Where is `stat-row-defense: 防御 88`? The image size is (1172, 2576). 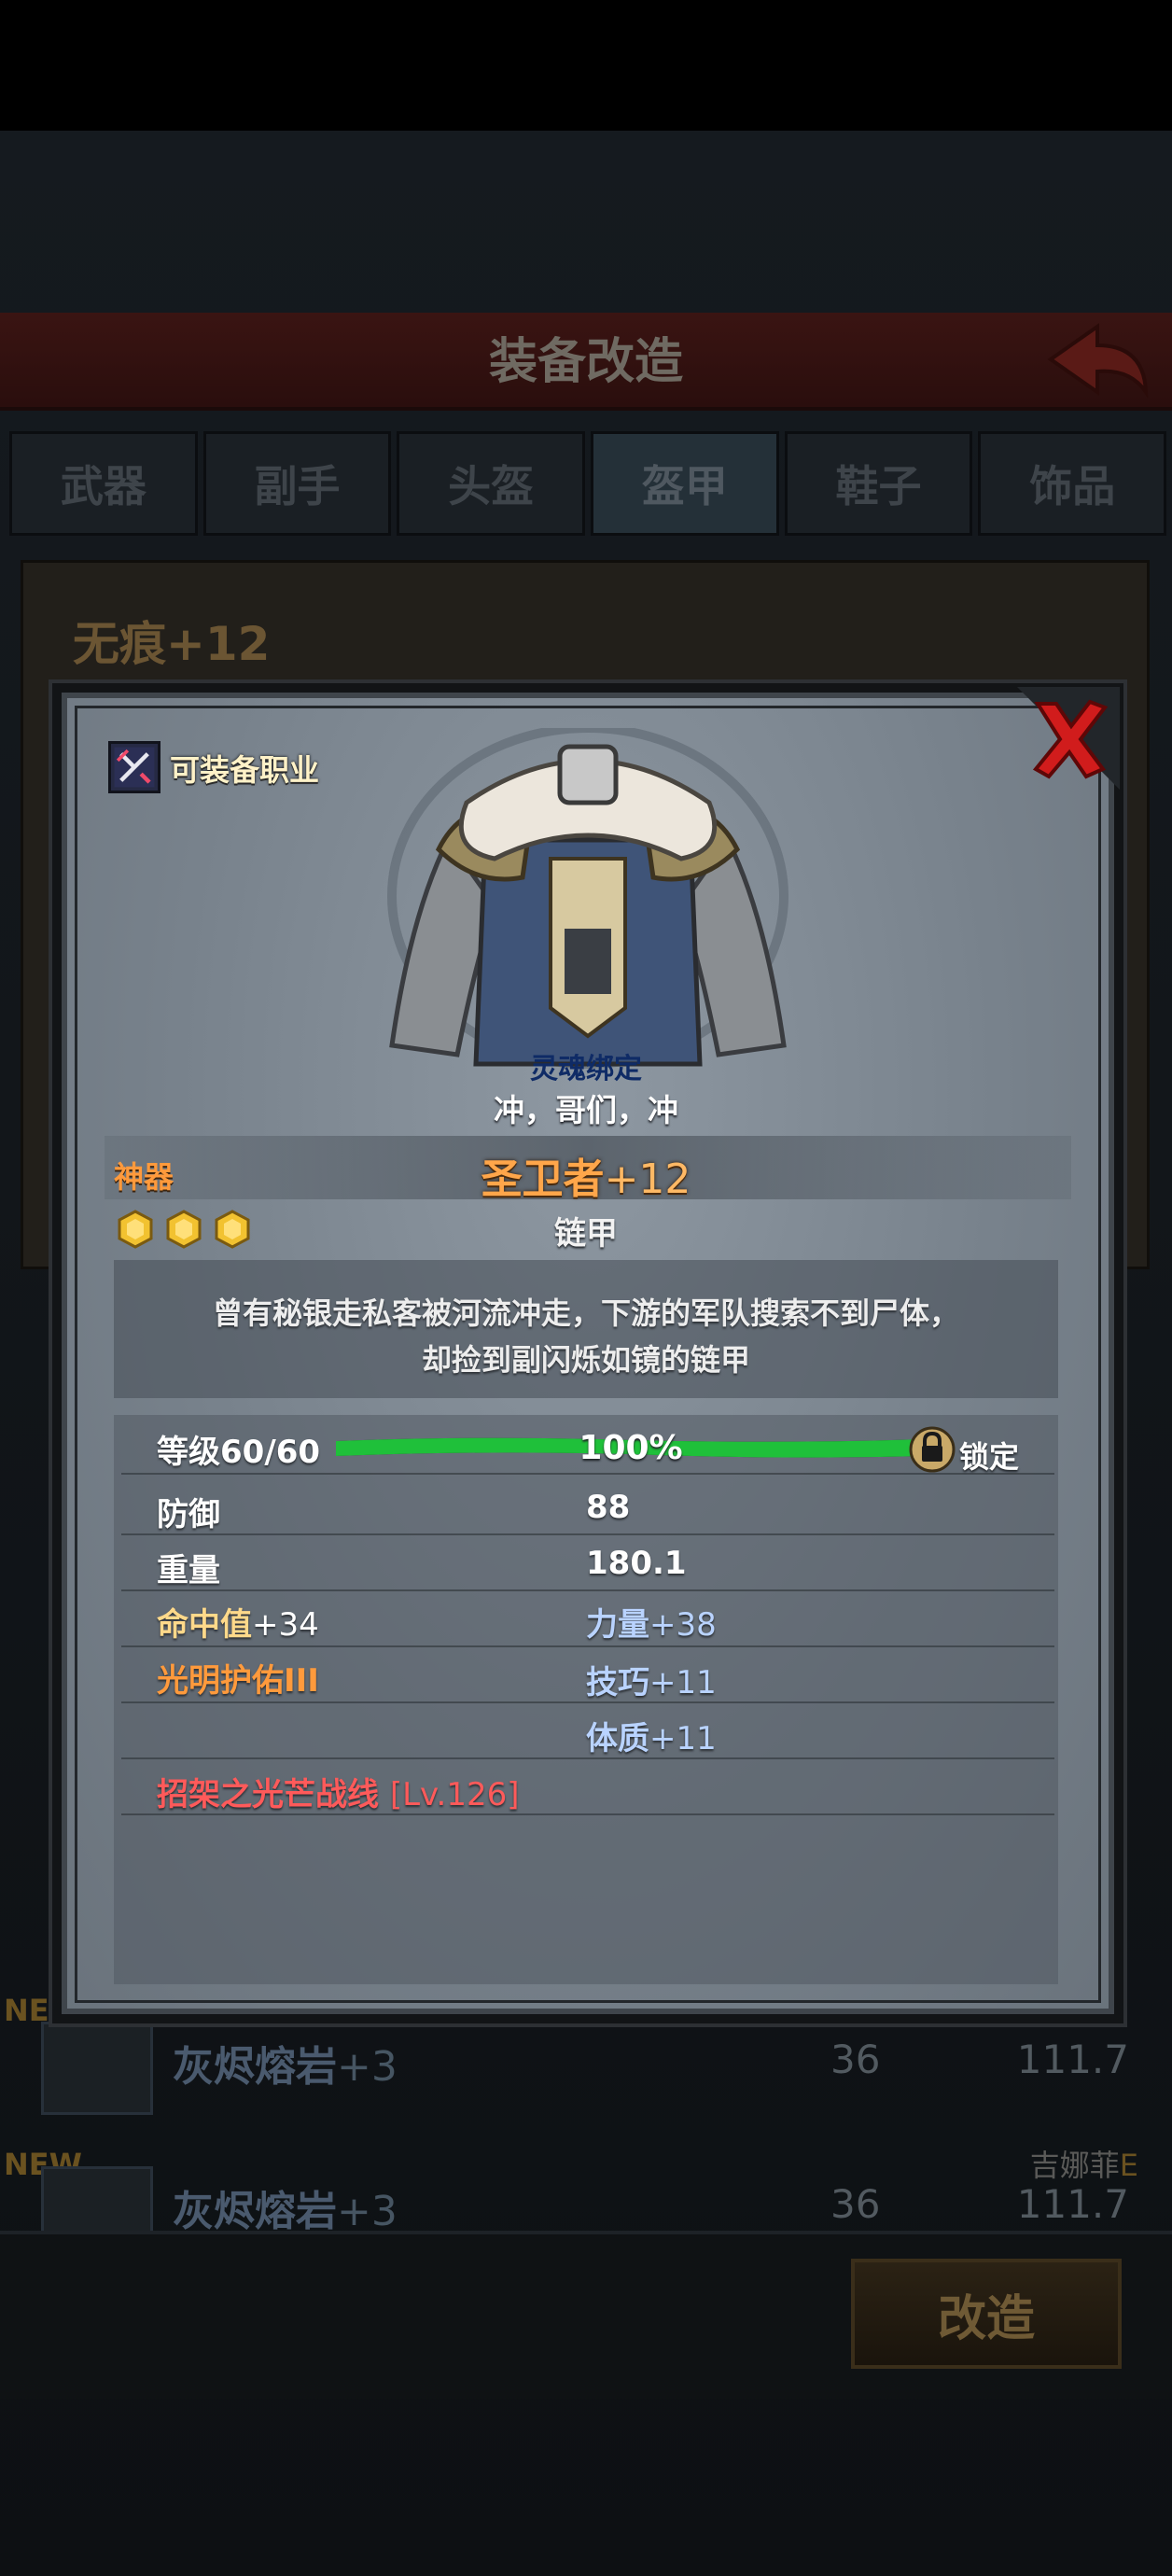 stat-row-defense: 防御 88 is located at coordinates (587, 1507).